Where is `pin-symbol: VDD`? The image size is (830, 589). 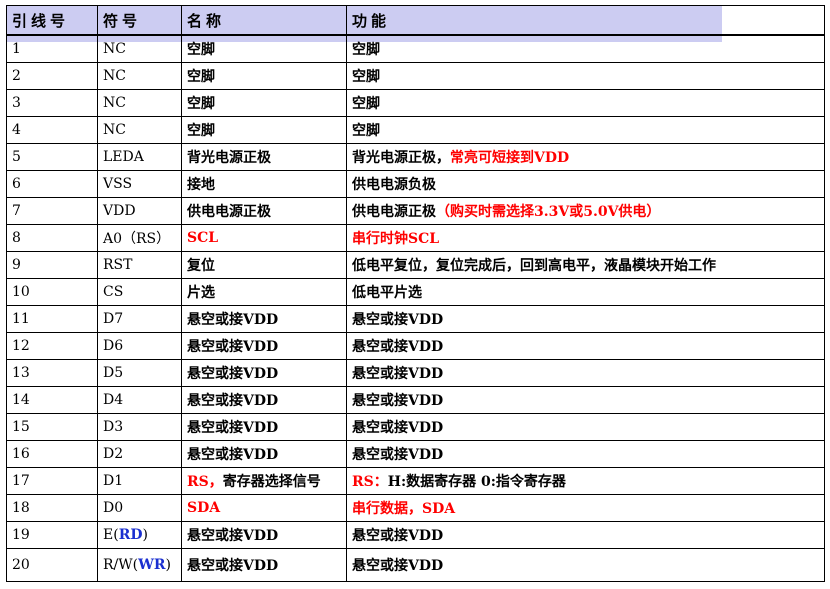
pin-symbol: VDD is located at coordinates (139, 211).